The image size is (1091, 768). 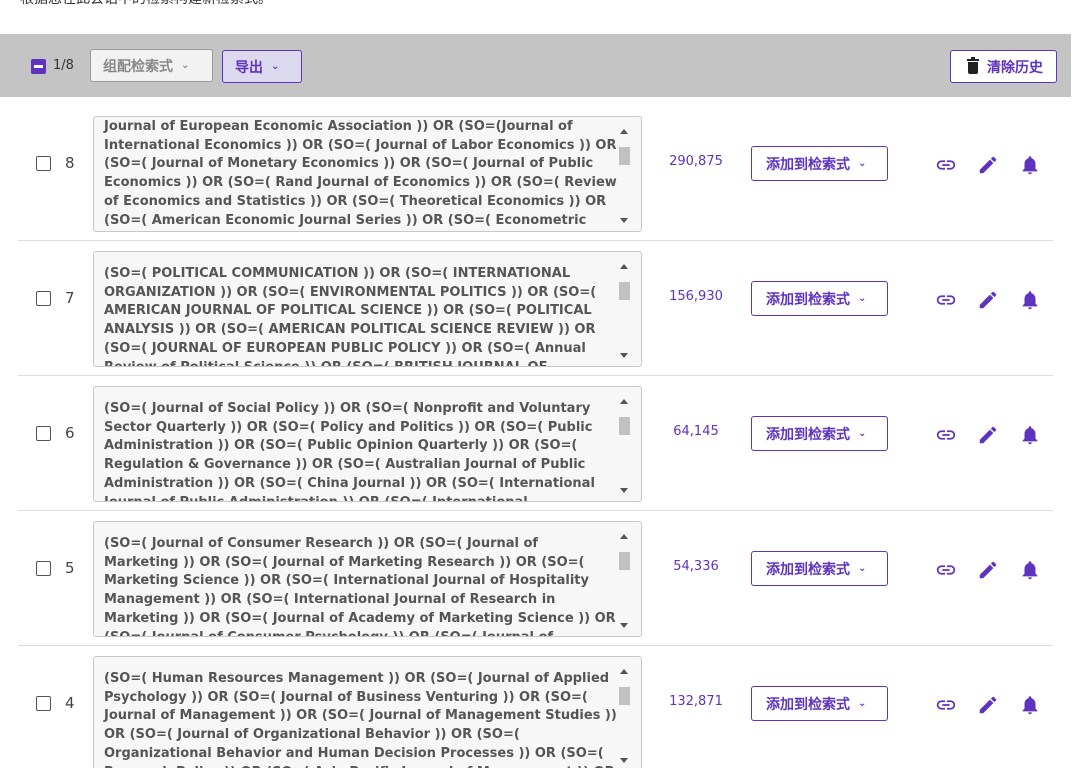 What do you see at coordinates (70, 433) in the screenshot?
I see `row-number: 6` at bounding box center [70, 433].